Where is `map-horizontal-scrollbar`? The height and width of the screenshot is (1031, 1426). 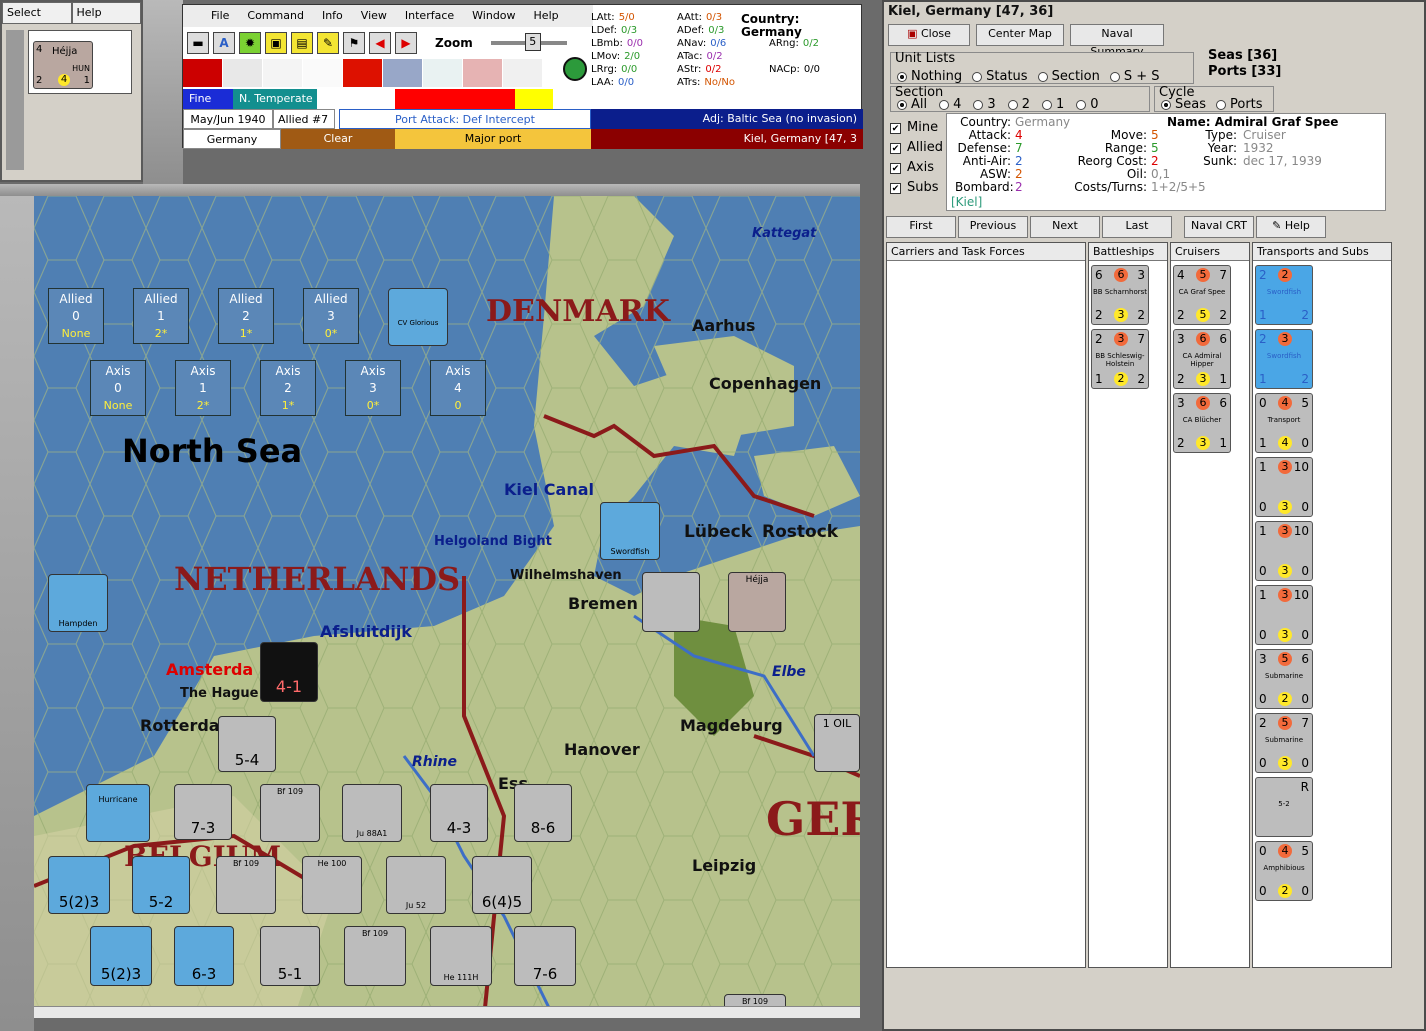 map-horizontal-scrollbar is located at coordinates (447, 1012).